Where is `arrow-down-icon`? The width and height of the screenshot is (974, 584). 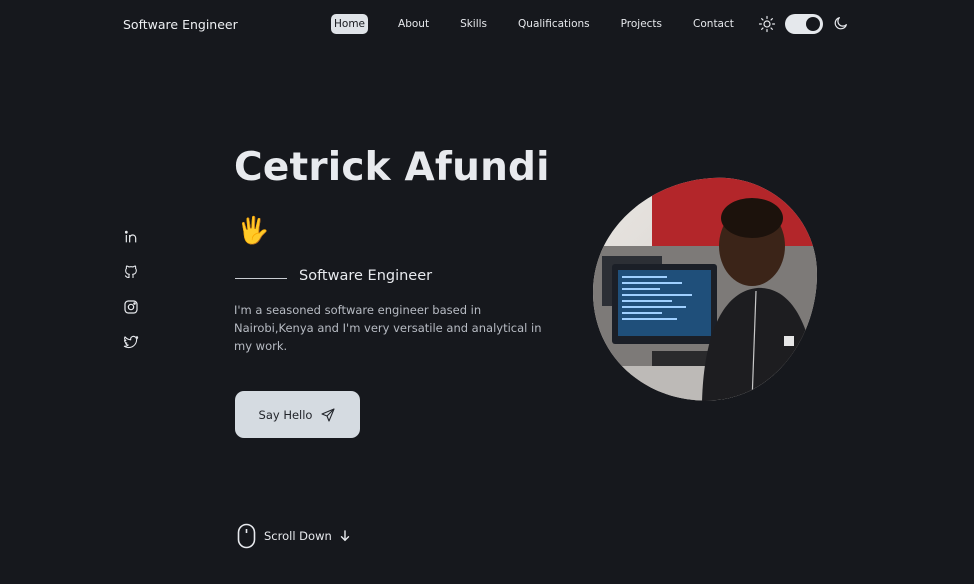 arrow-down-icon is located at coordinates (344, 536).